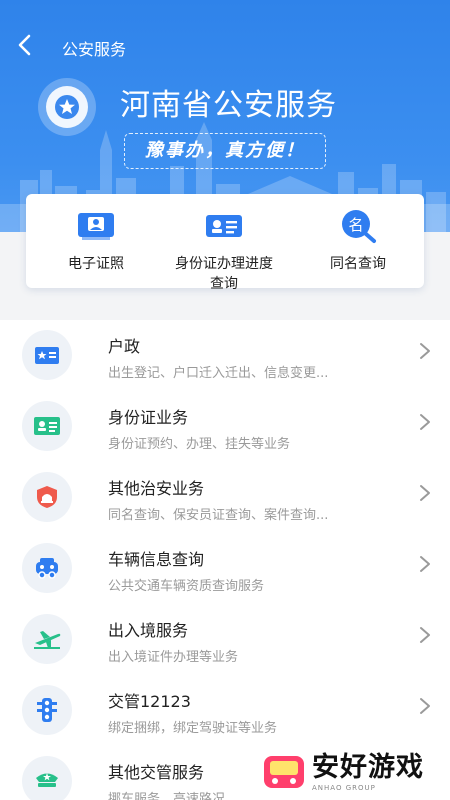  Describe the element at coordinates (224, 264) in the screenshot. I see `quick-action-label-line1: 身份证办理进度` at that location.